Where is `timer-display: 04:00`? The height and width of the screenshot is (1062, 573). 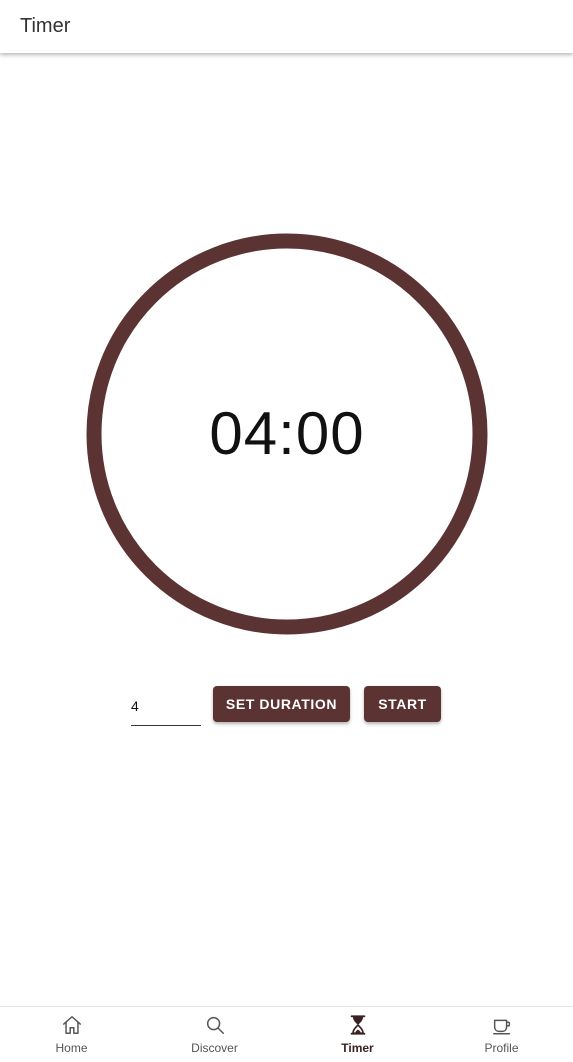 timer-display: 04:00 is located at coordinates (287, 433).